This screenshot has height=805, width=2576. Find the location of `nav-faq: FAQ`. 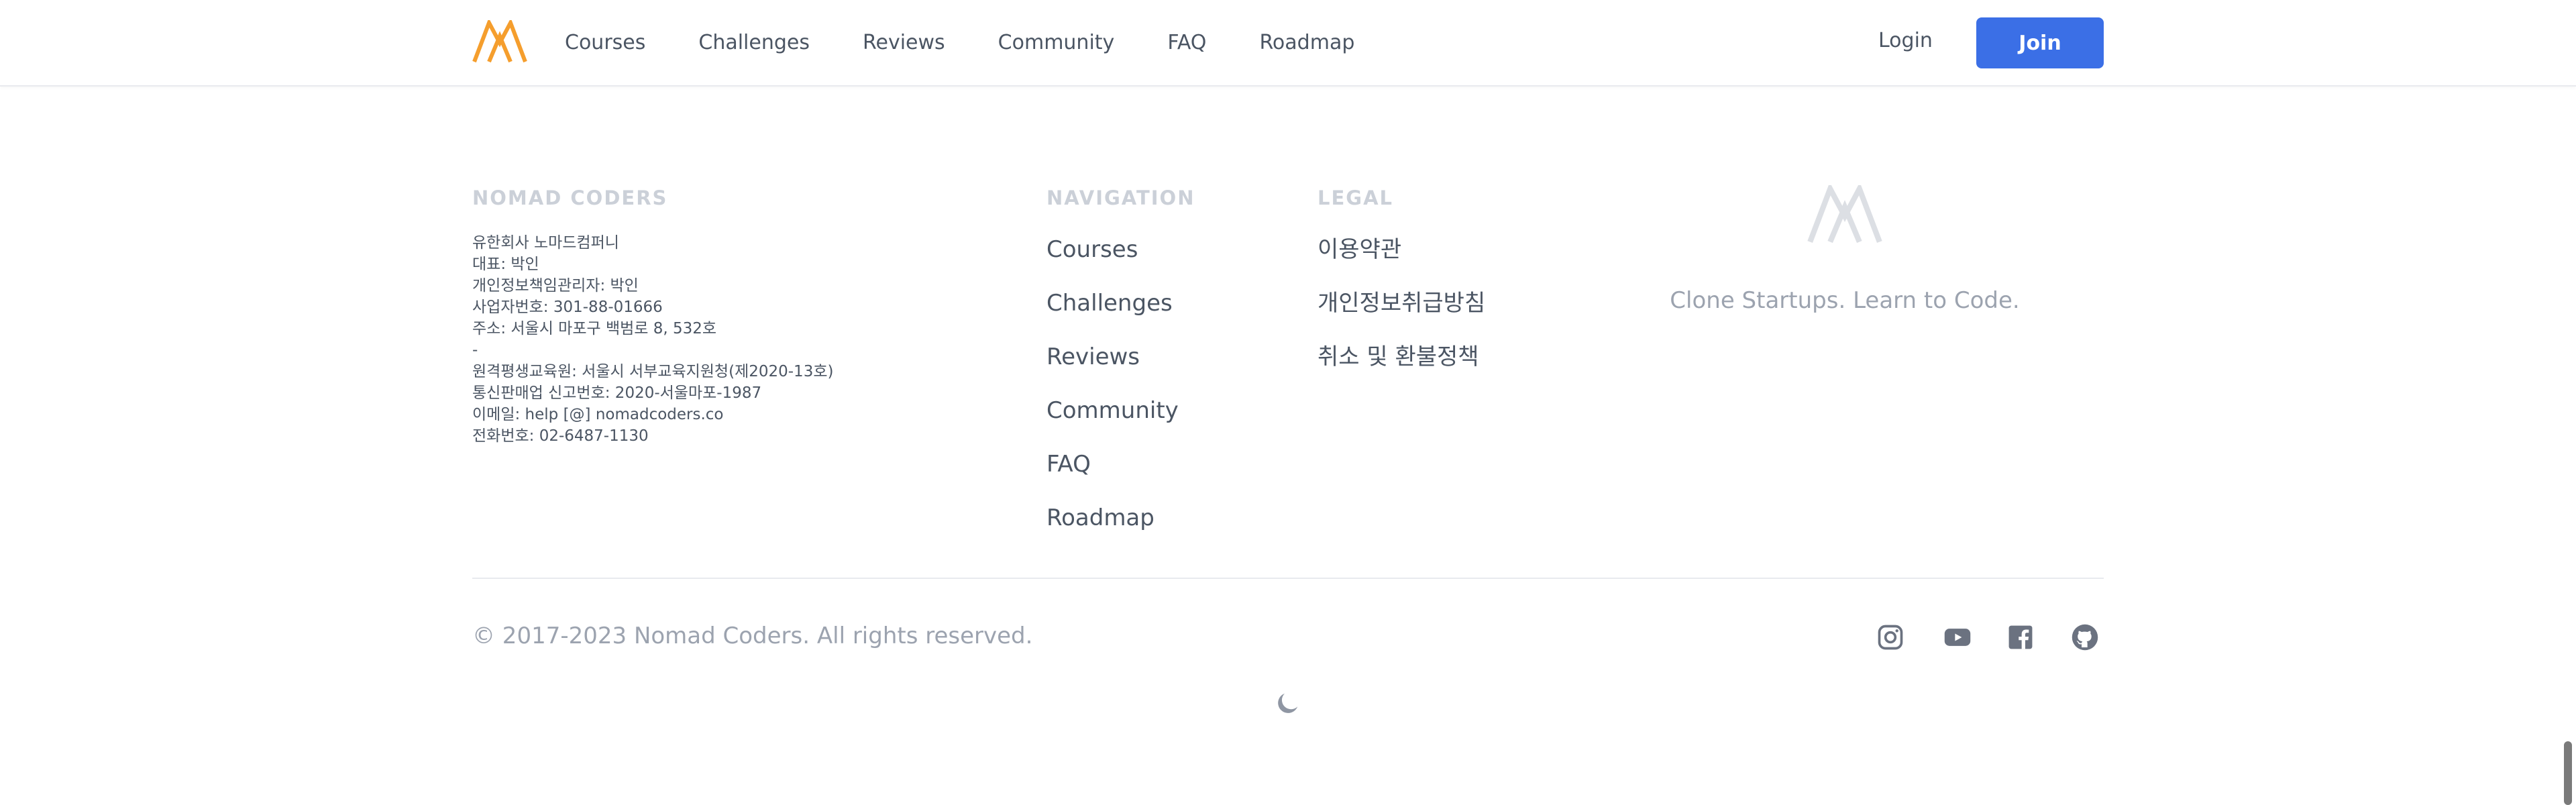

nav-faq: FAQ is located at coordinates (1186, 42).